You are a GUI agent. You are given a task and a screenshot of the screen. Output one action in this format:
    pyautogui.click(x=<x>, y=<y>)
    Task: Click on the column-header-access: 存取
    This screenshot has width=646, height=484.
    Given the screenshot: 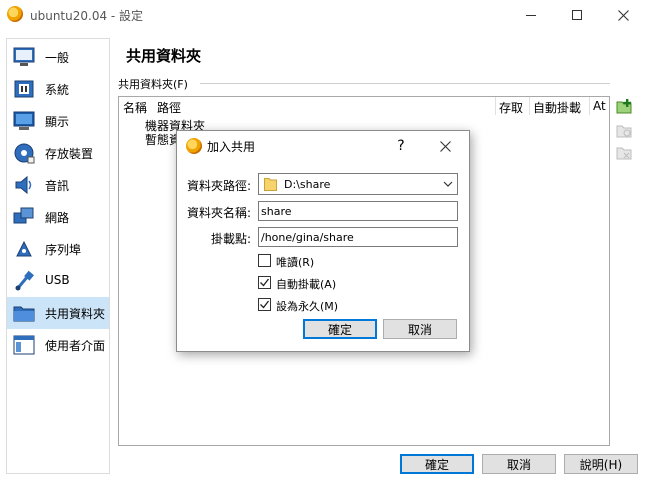 What is the action you would take?
    pyautogui.click(x=511, y=107)
    